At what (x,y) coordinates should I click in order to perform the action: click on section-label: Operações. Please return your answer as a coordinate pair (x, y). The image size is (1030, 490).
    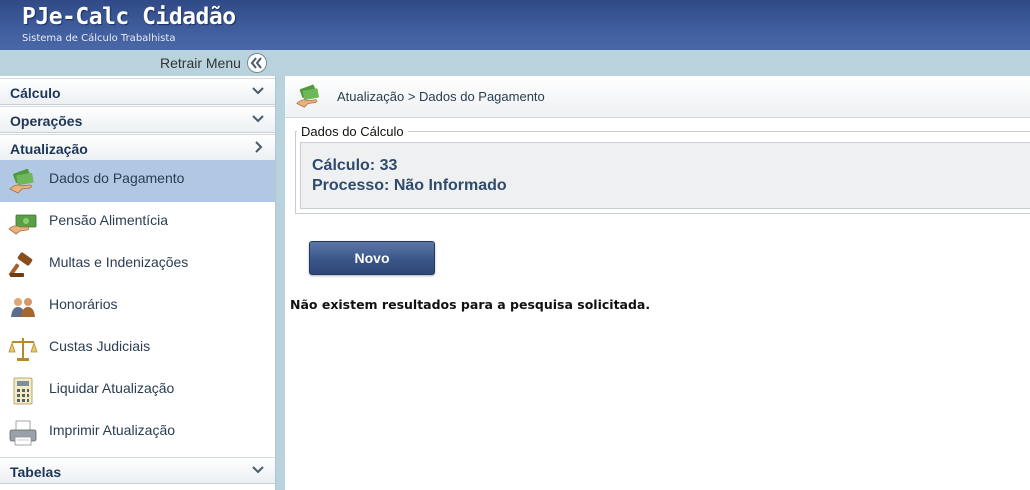
    Looking at the image, I should click on (46, 121).